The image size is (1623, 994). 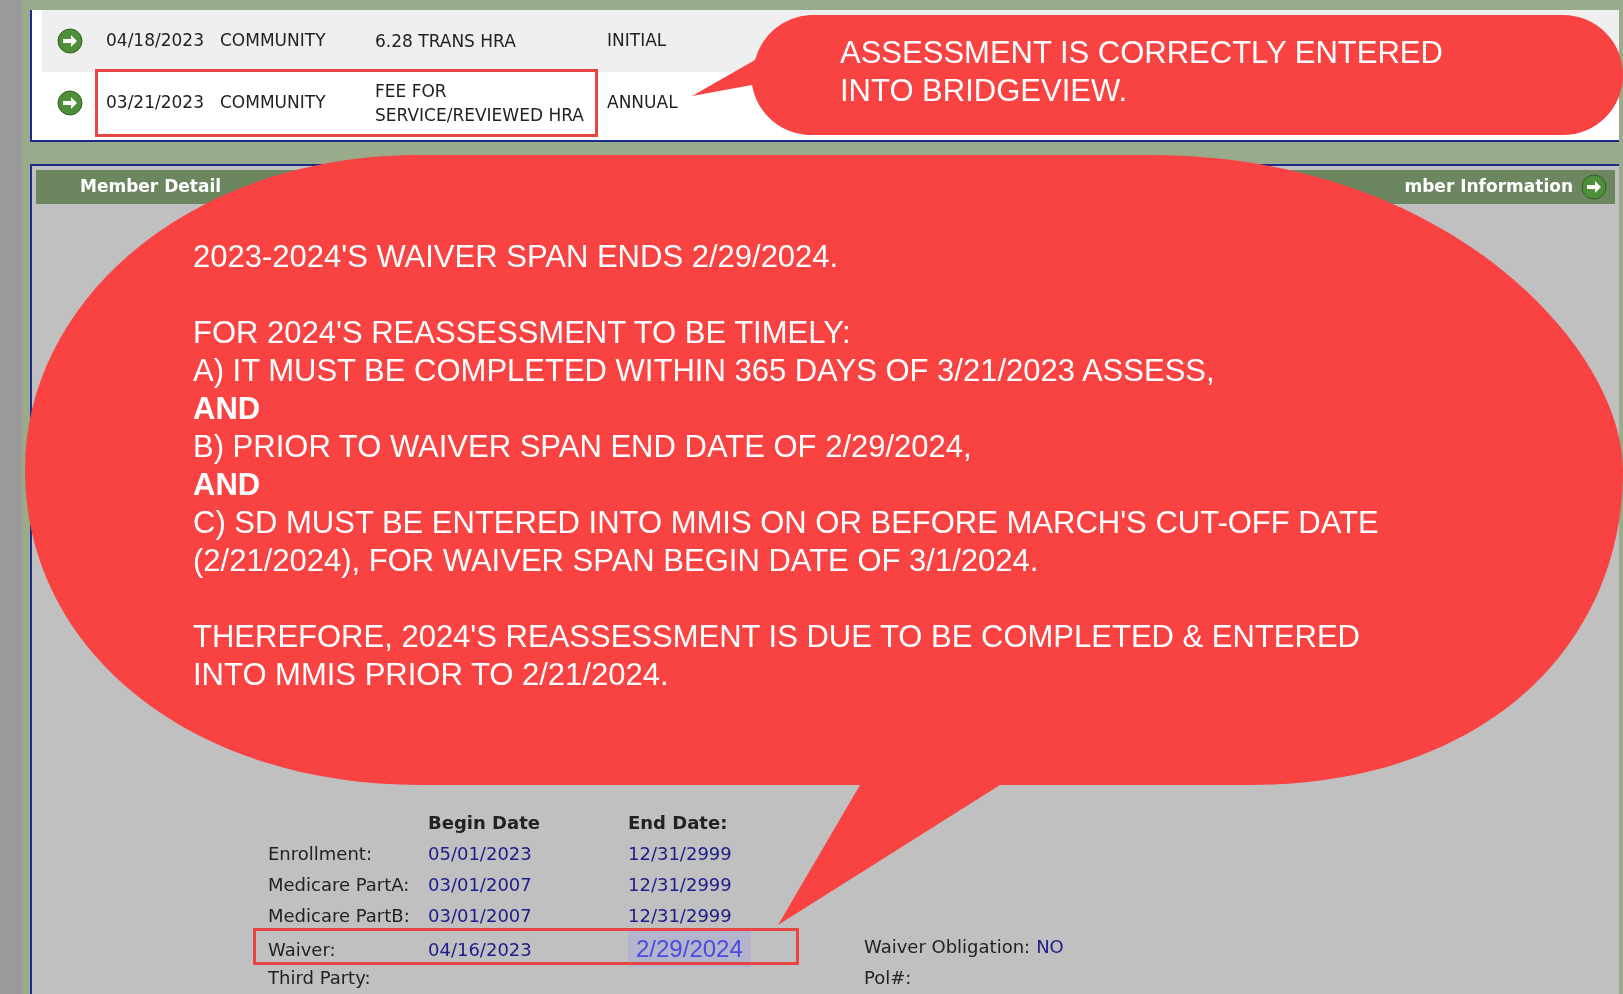 What do you see at coordinates (689, 949) in the screenshot?
I see `end-date: 2/29/2024` at bounding box center [689, 949].